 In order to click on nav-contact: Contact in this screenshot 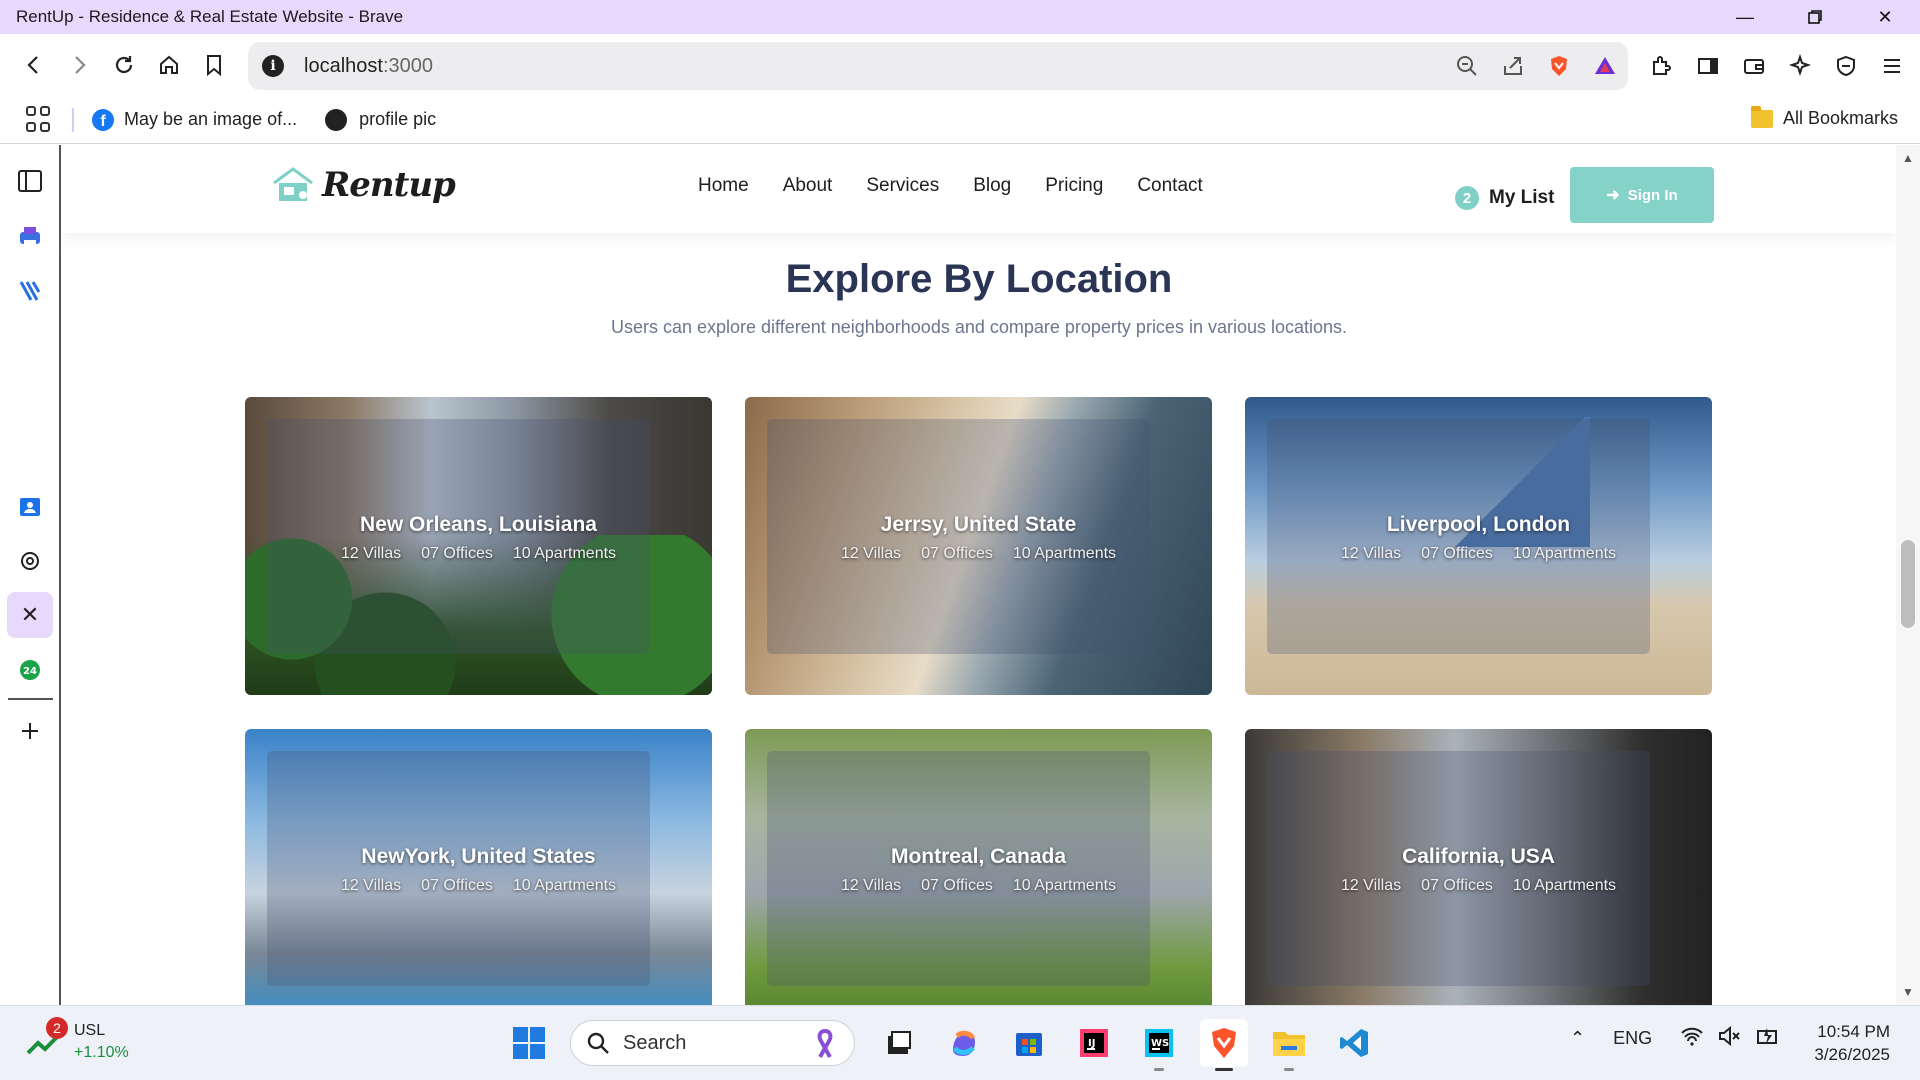, I will do `click(1169, 186)`.